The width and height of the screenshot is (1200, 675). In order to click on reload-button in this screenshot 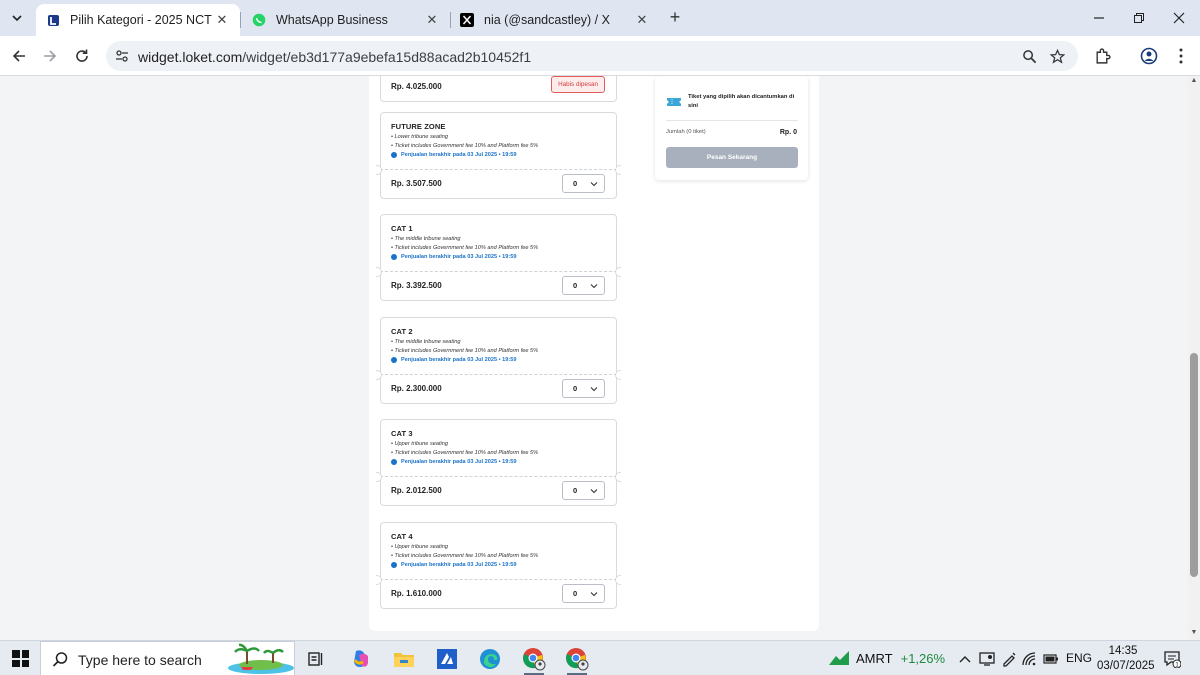, I will do `click(82, 56)`.